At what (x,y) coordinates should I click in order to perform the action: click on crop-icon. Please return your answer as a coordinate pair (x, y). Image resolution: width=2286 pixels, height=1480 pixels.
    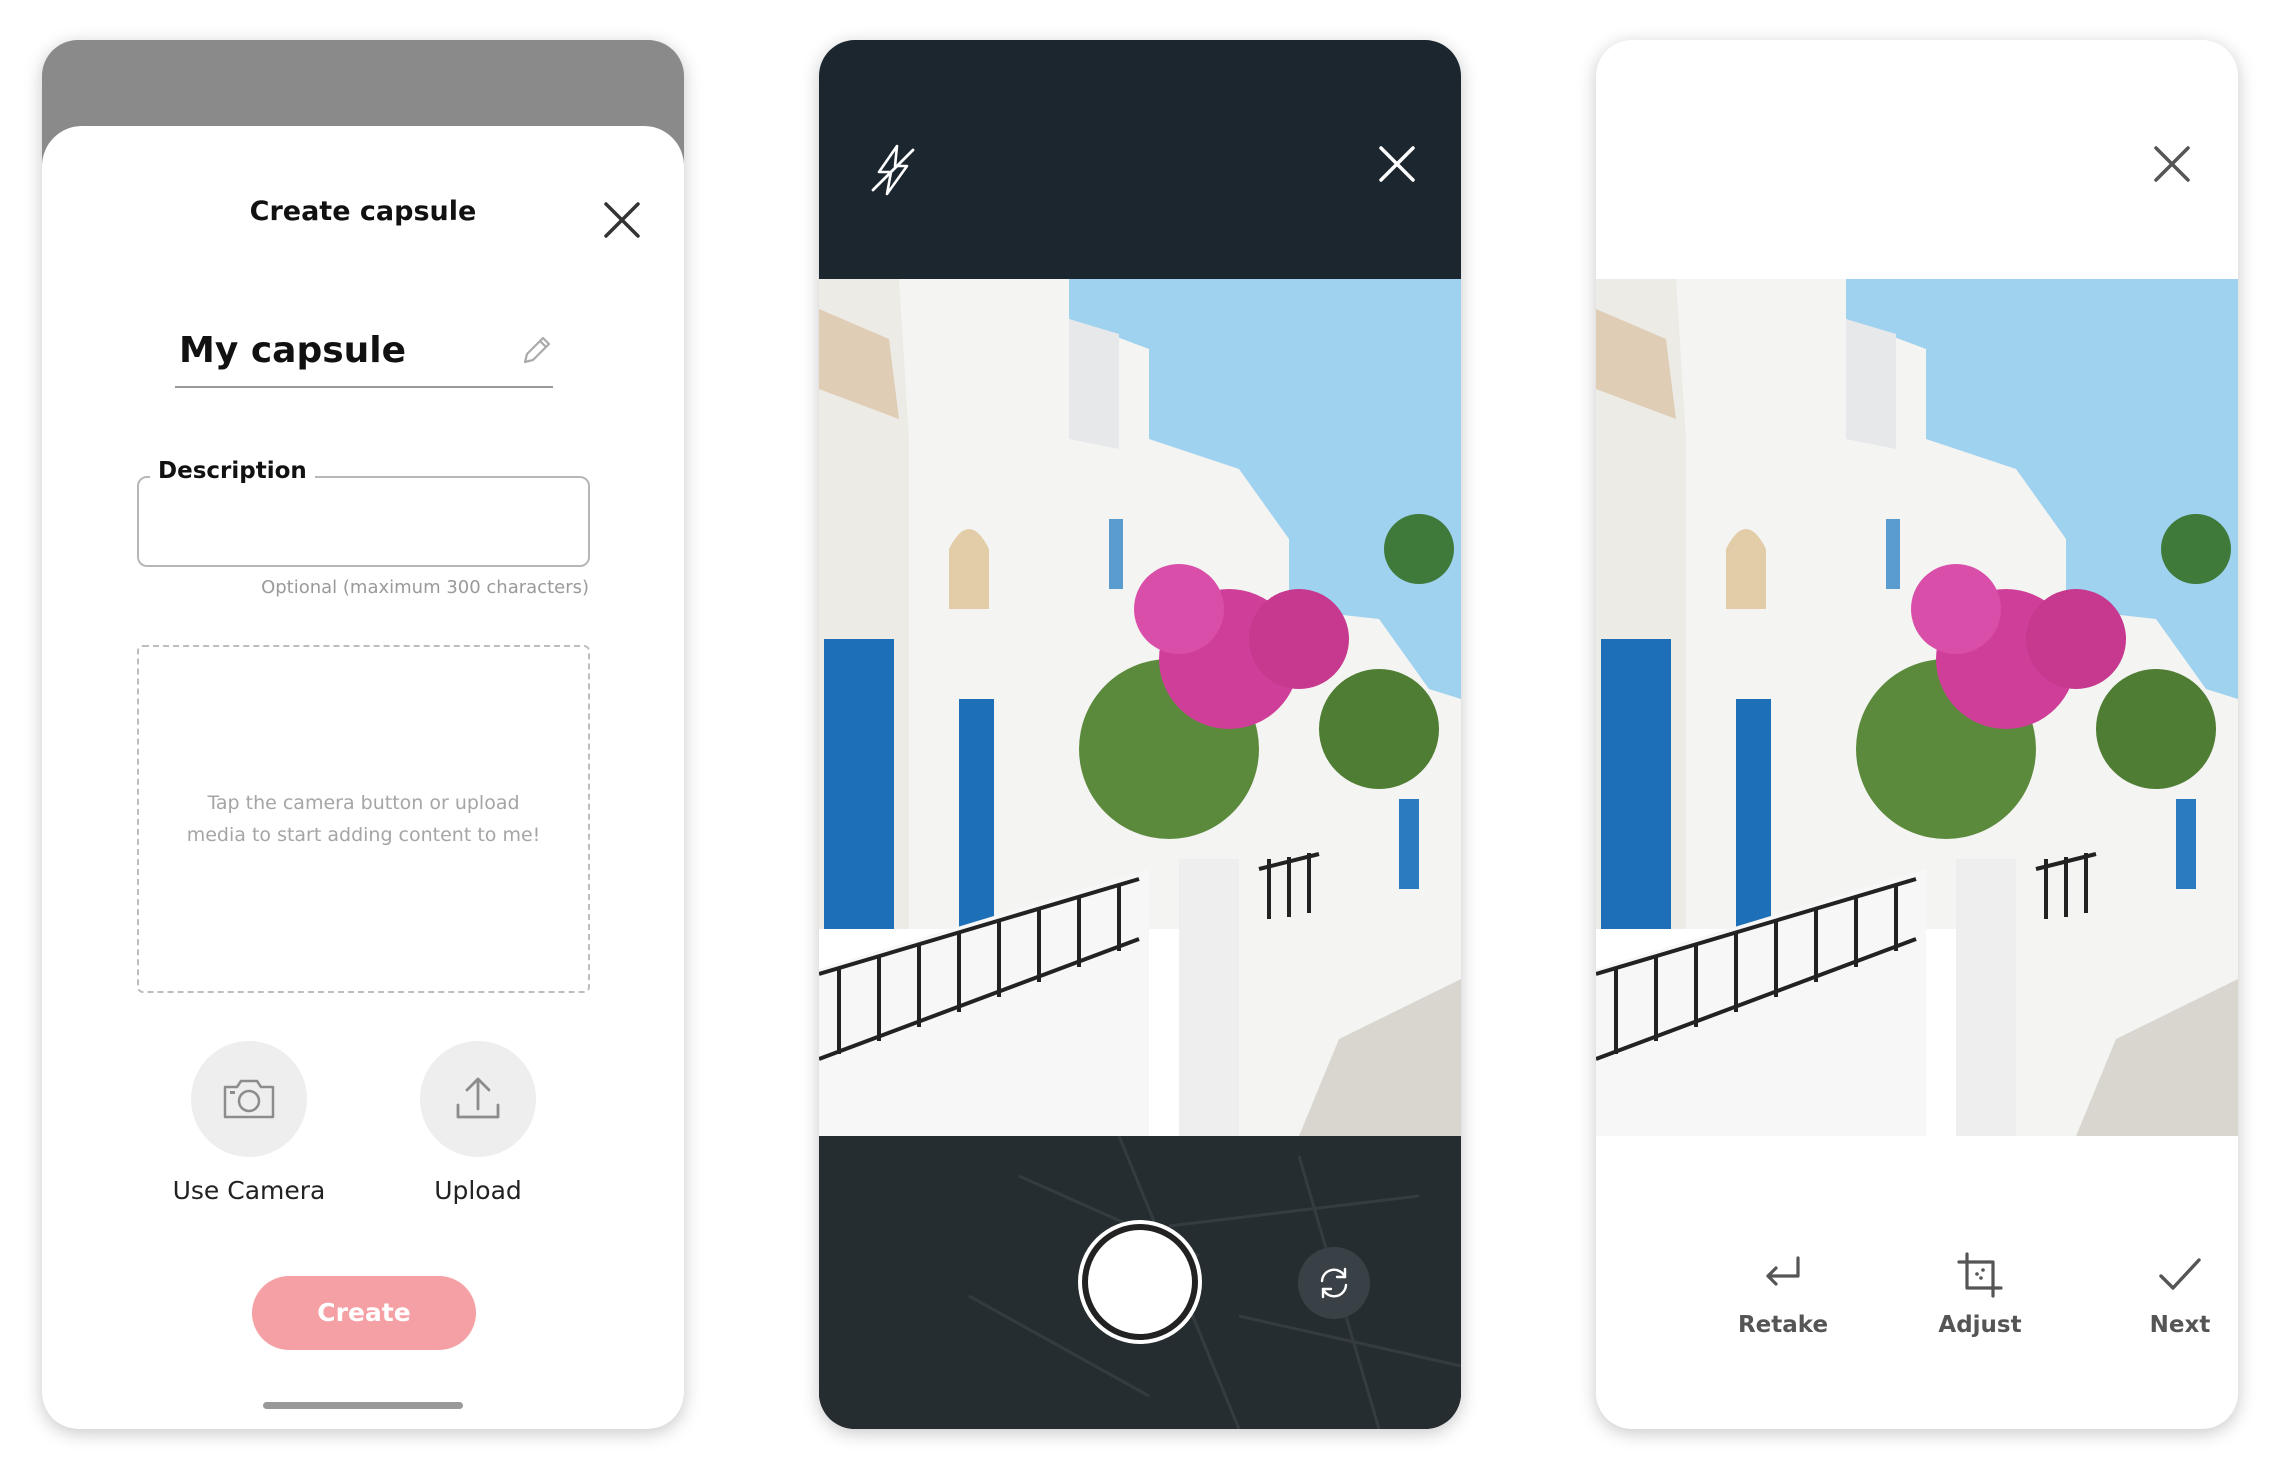
    Looking at the image, I should click on (1980, 1275).